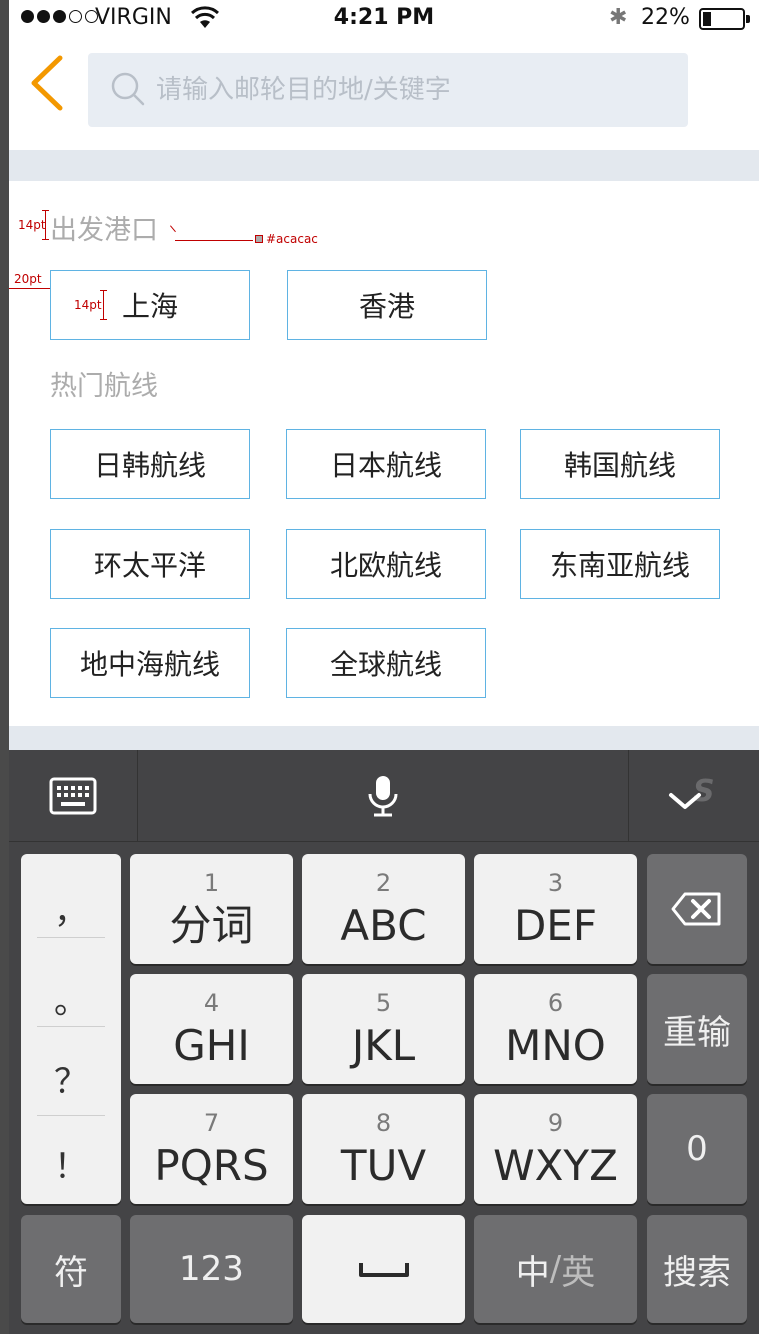  What do you see at coordinates (259, 239) in the screenshot?
I see `color-swatch` at bounding box center [259, 239].